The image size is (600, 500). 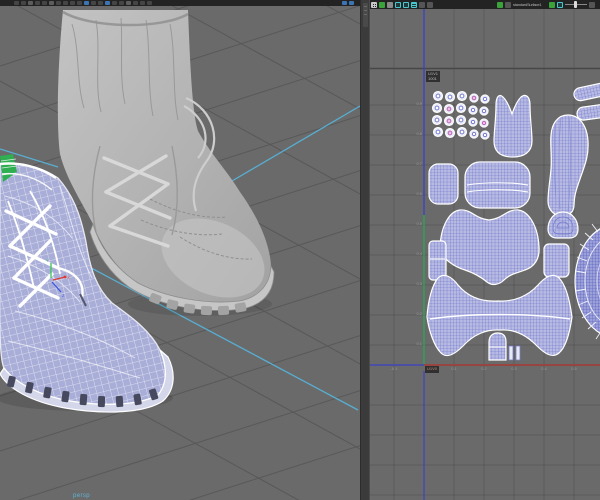 What do you see at coordinates (47, 260) in the screenshot?
I see `y-axis-label: Y` at bounding box center [47, 260].